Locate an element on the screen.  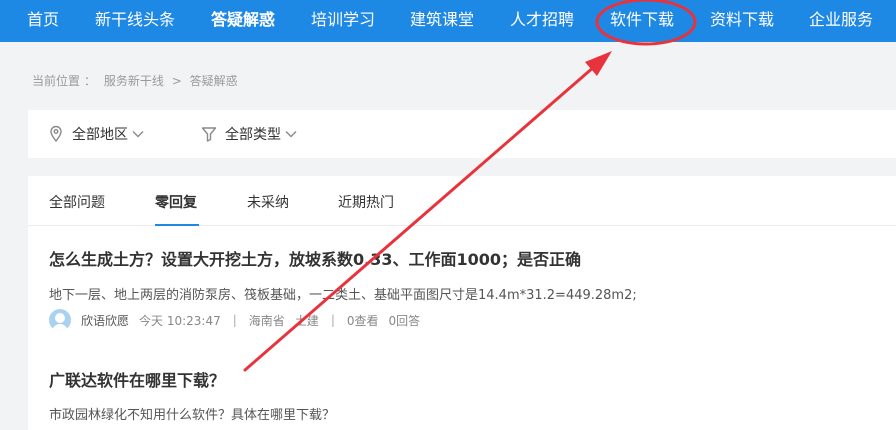
tab-unadopted: 未采纳 is located at coordinates (268, 202).